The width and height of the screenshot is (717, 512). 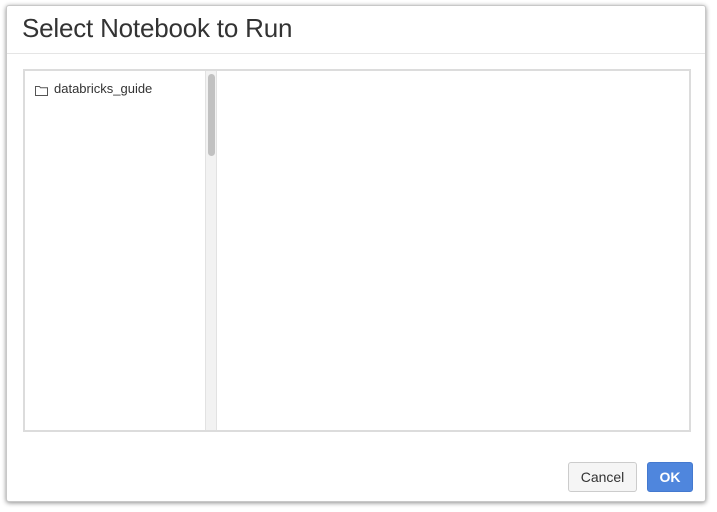 I want to click on tree-item-label: databricks_guide, so click(x=103, y=88).